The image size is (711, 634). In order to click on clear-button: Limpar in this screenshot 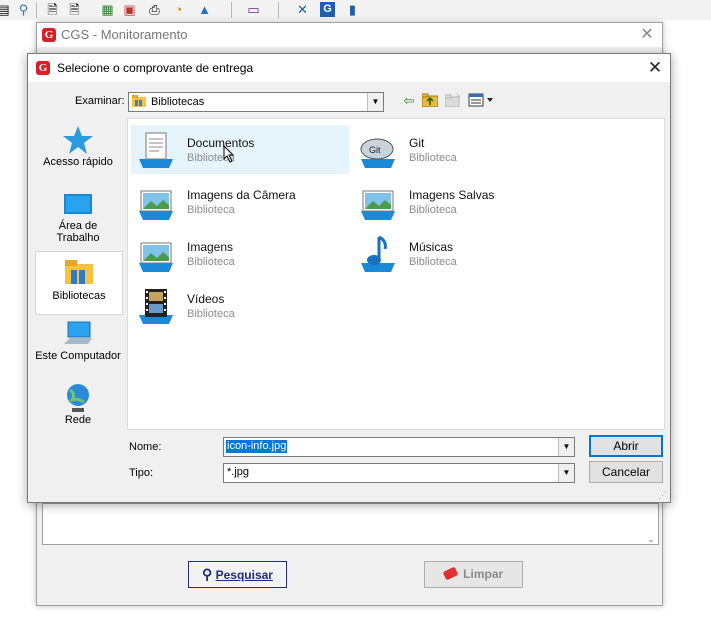, I will do `click(473, 574)`.